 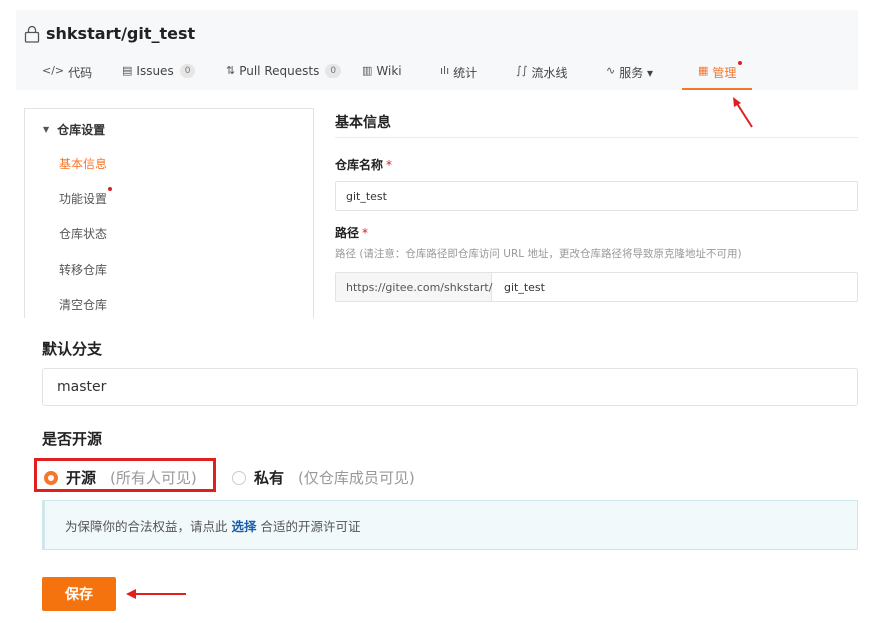 What do you see at coordinates (347, 233) in the screenshot?
I see `label-text: 路径` at bounding box center [347, 233].